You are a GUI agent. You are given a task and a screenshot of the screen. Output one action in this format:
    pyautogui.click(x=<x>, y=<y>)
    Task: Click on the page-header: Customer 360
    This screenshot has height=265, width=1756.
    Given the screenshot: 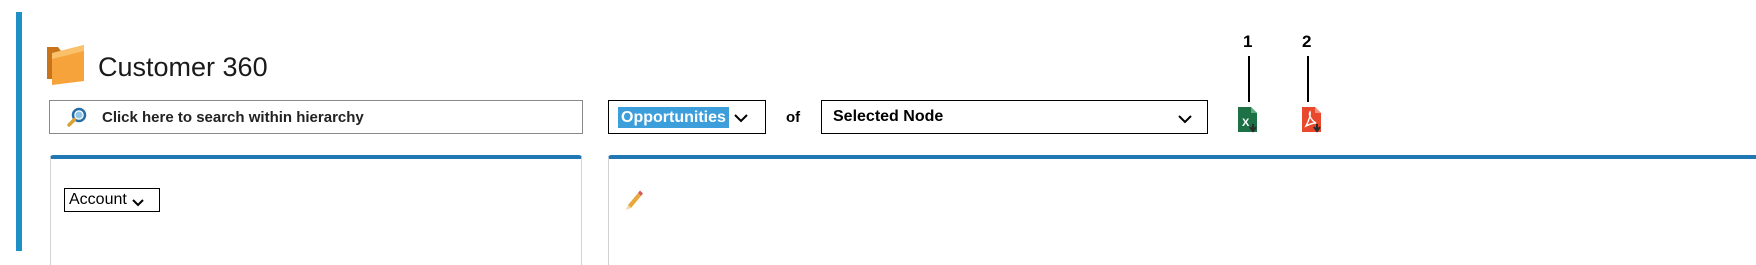 What is the action you would take?
    pyautogui.click(x=156, y=64)
    